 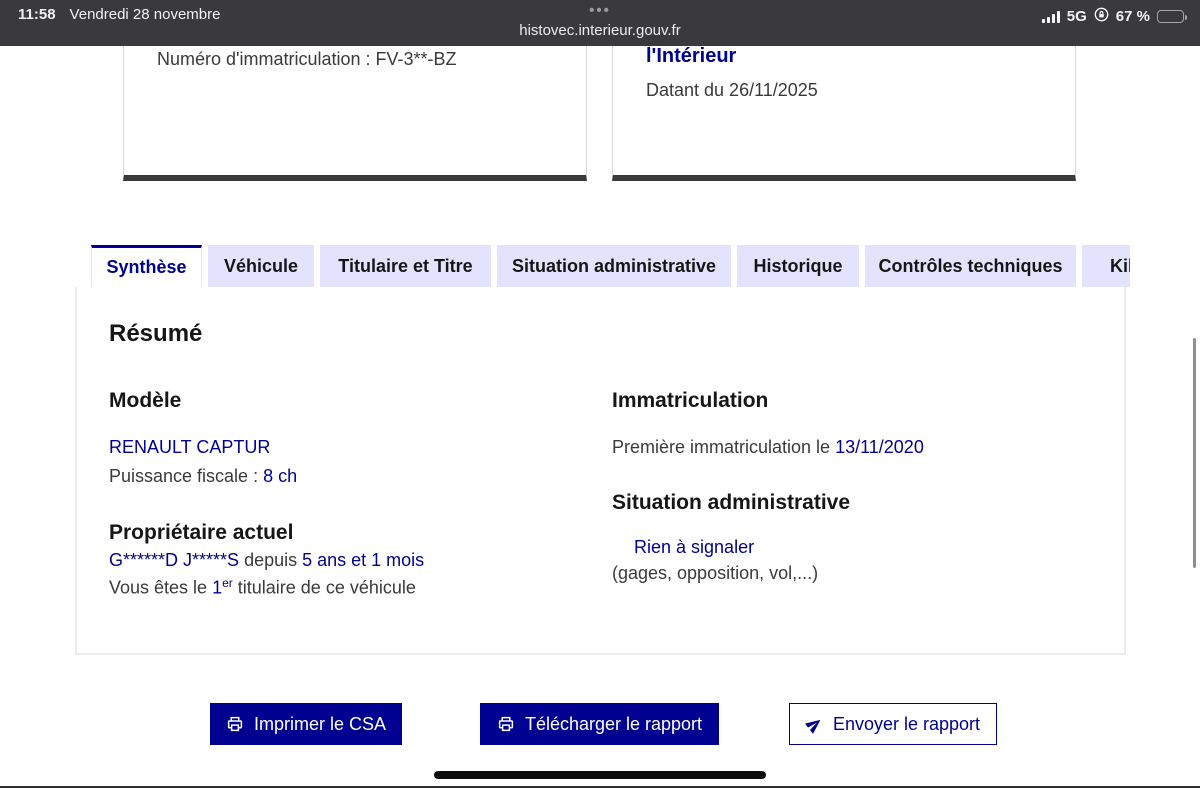 I want to click on admin-status-heading: Situation administrative, so click(x=731, y=502).